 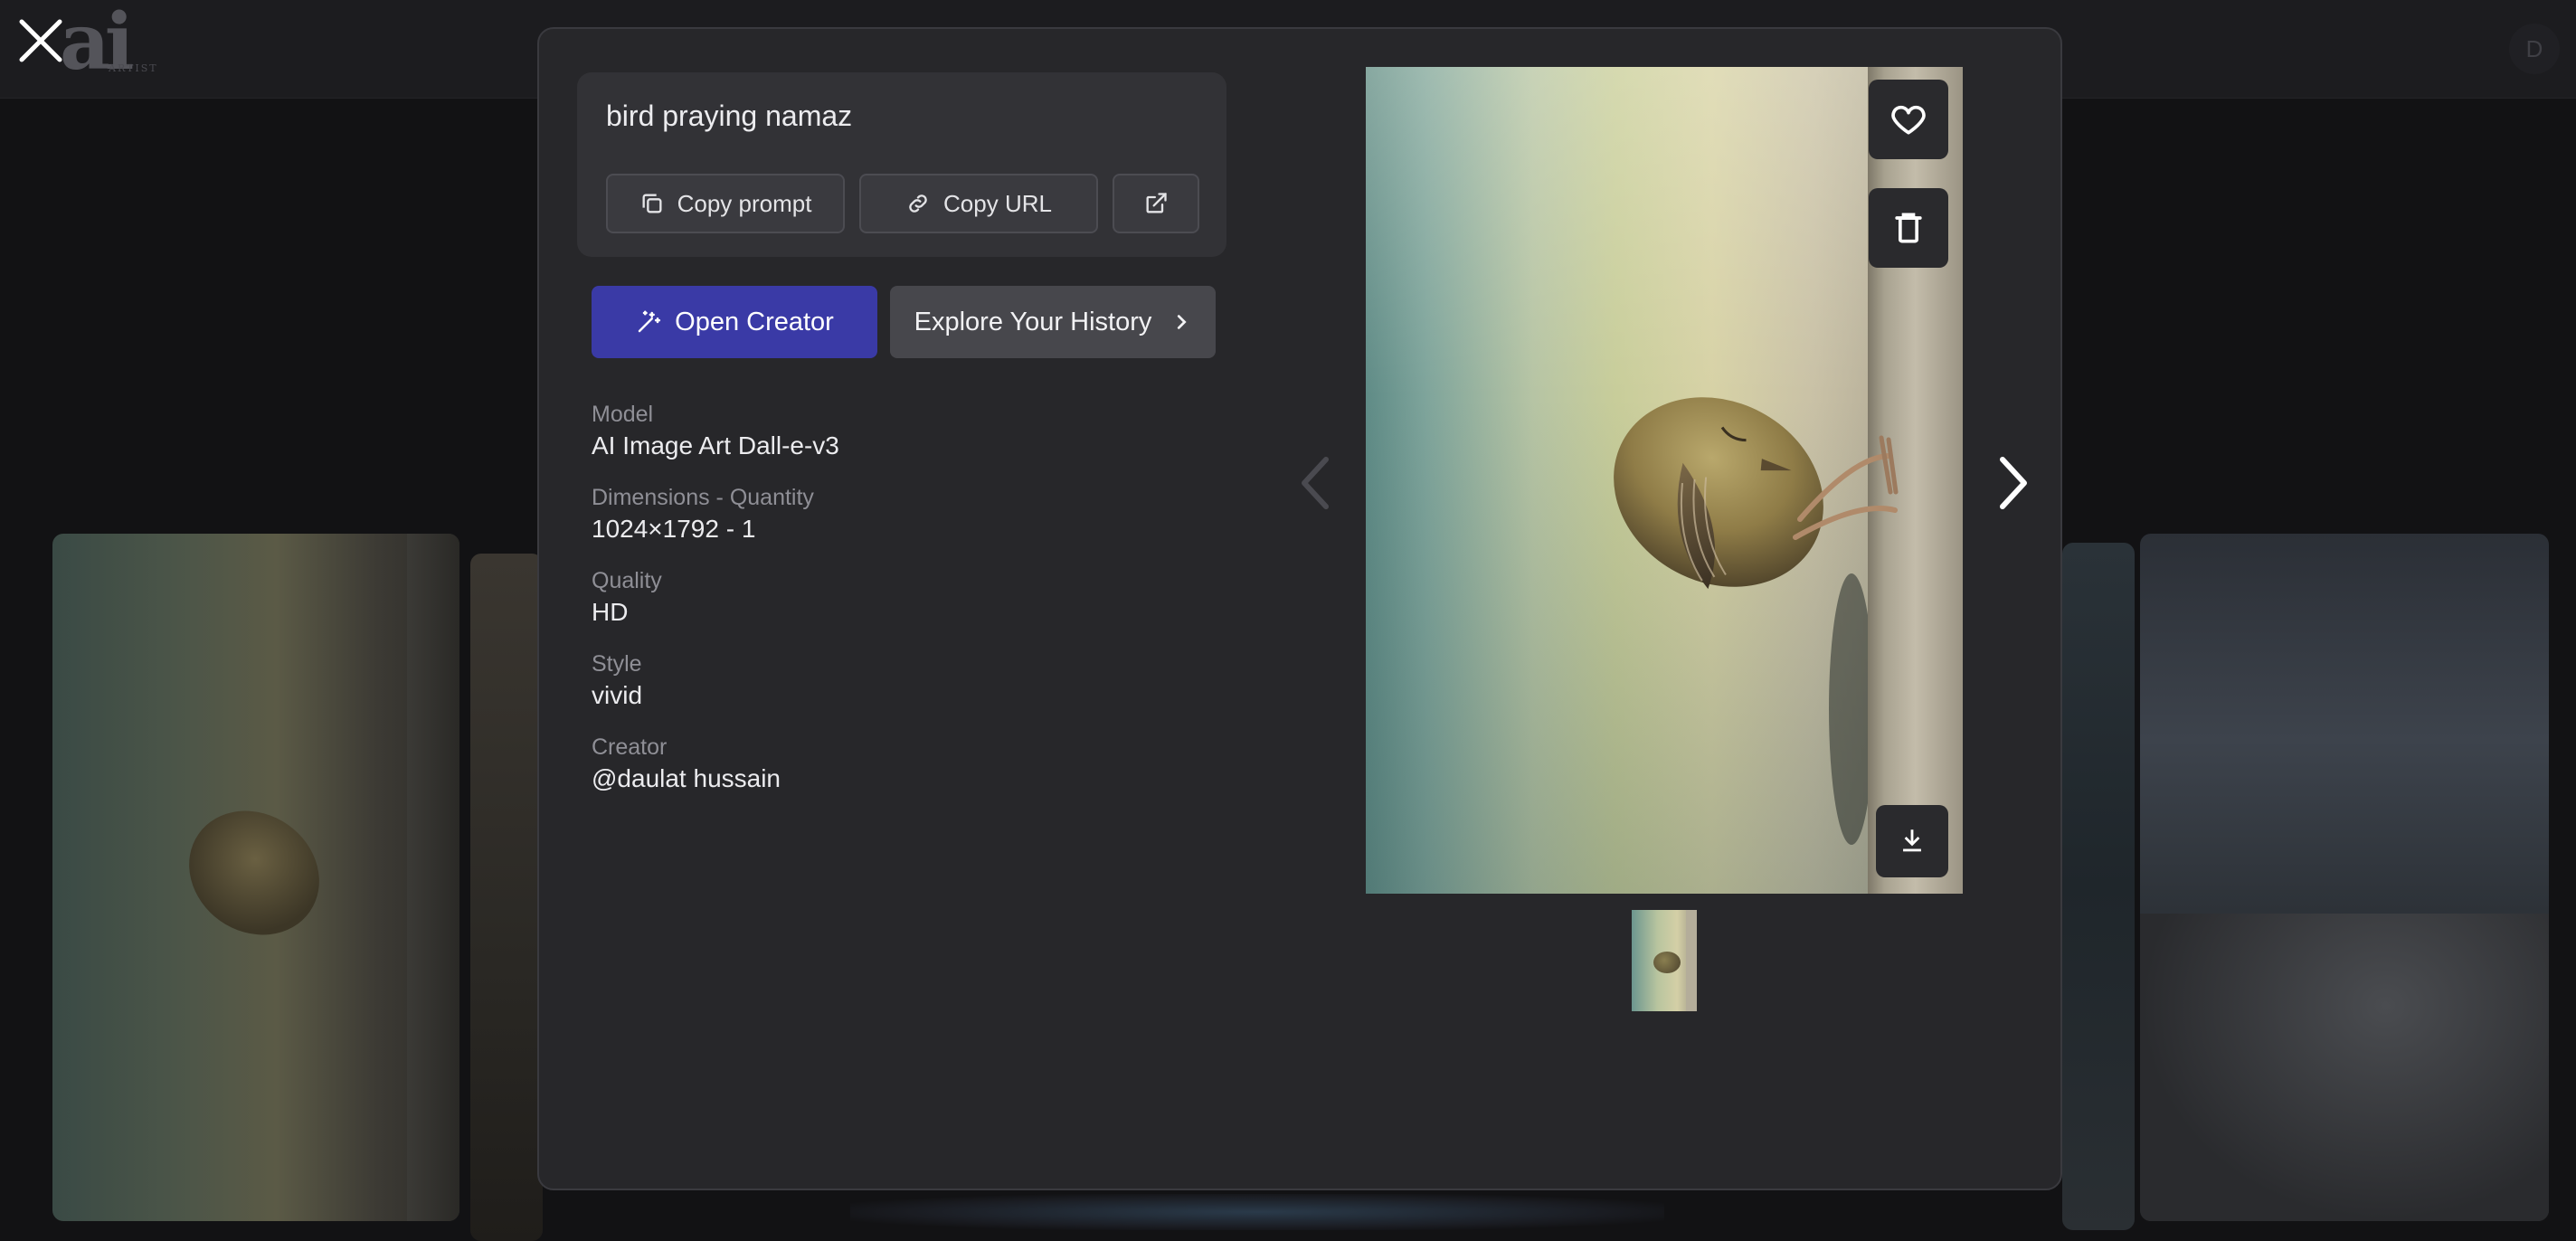 I want to click on delete-button, so click(x=1908, y=228).